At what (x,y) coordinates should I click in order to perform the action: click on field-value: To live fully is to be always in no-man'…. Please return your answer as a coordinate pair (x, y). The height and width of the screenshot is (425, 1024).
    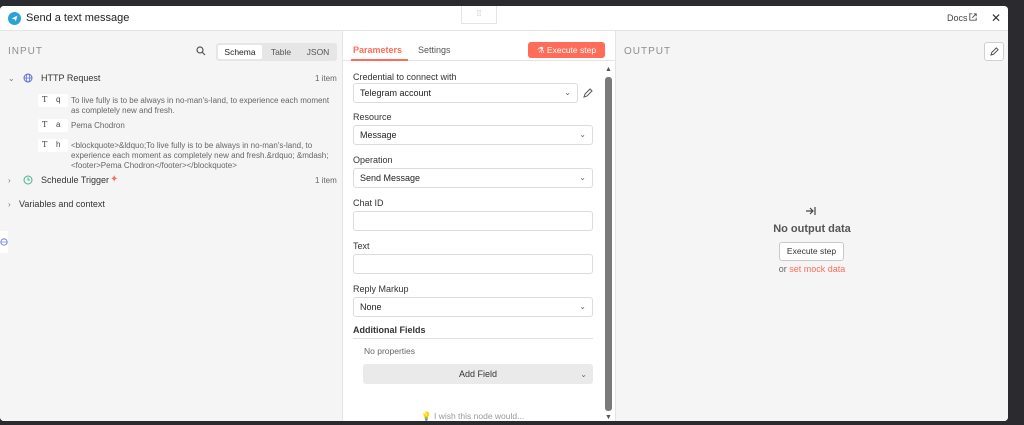
    Looking at the image, I should click on (200, 105).